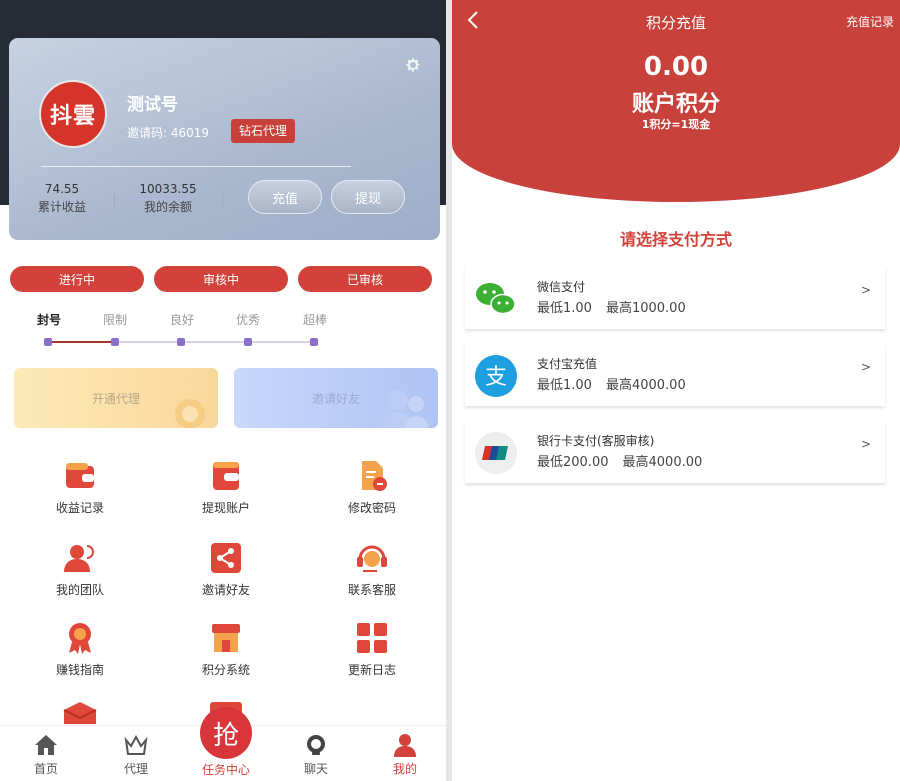  What do you see at coordinates (79, 590) in the screenshot?
I see `my-team-label: 我的团队` at bounding box center [79, 590].